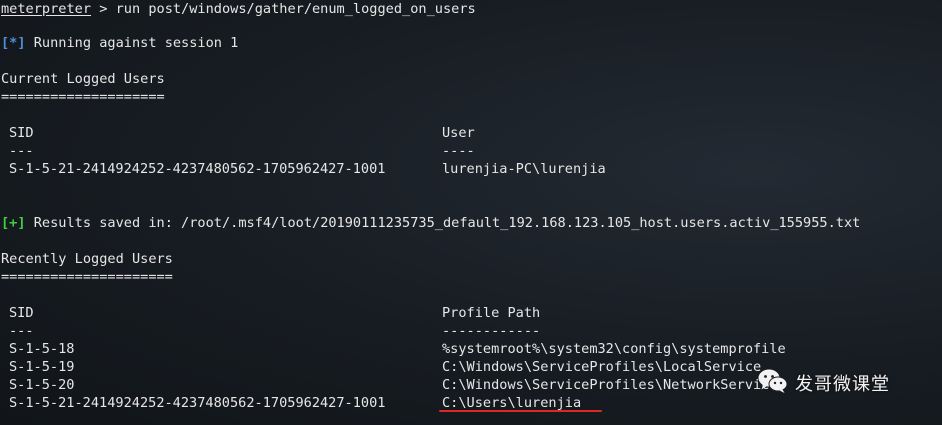 The height and width of the screenshot is (425, 942). Describe the element at coordinates (21, 151) in the screenshot. I see `current-sid-dashes: ---` at that location.